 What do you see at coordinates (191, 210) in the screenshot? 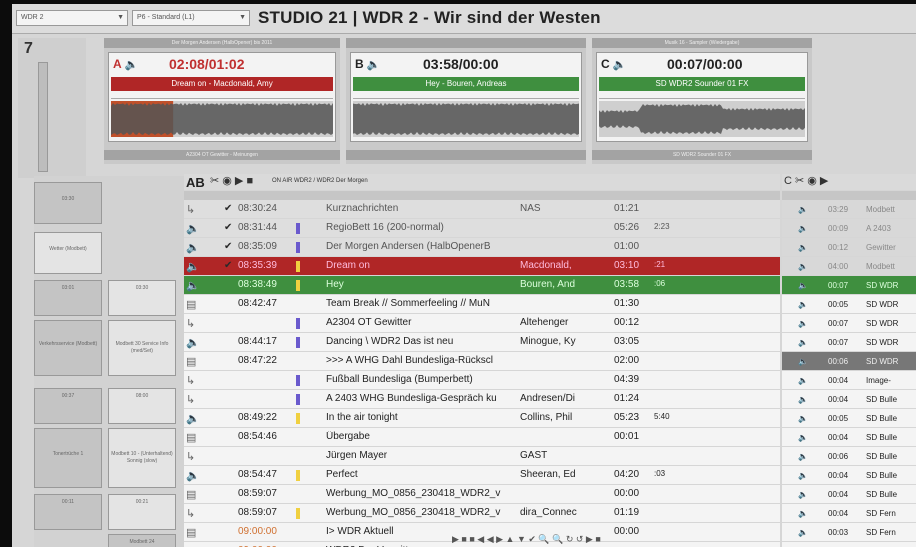
I see `row-type-icon: ↳` at bounding box center [191, 210].